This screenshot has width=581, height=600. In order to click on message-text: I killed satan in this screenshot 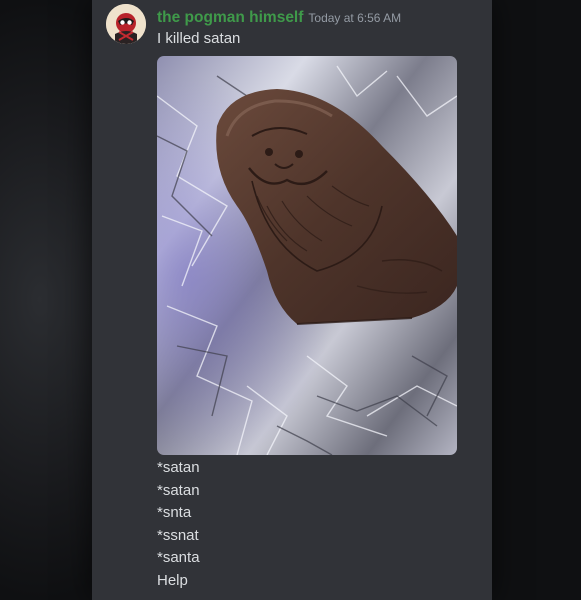, I will do `click(199, 38)`.